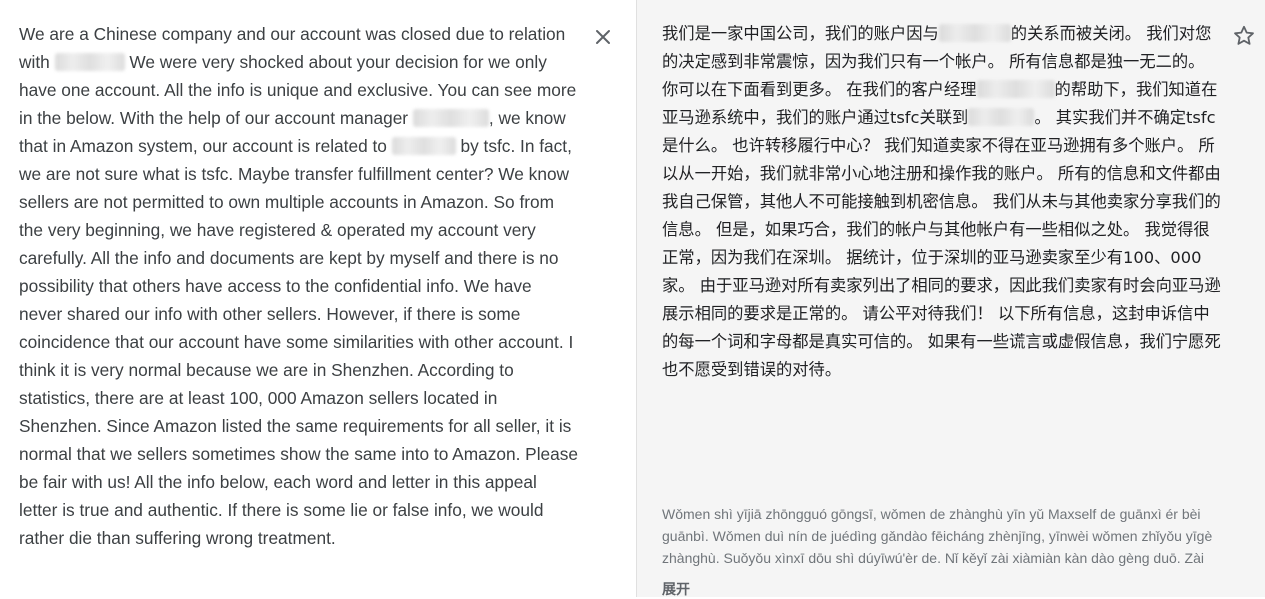 Image resolution: width=1265 pixels, height=599 pixels. Describe the element at coordinates (1244, 36) in the screenshot. I see `star-icon` at that location.